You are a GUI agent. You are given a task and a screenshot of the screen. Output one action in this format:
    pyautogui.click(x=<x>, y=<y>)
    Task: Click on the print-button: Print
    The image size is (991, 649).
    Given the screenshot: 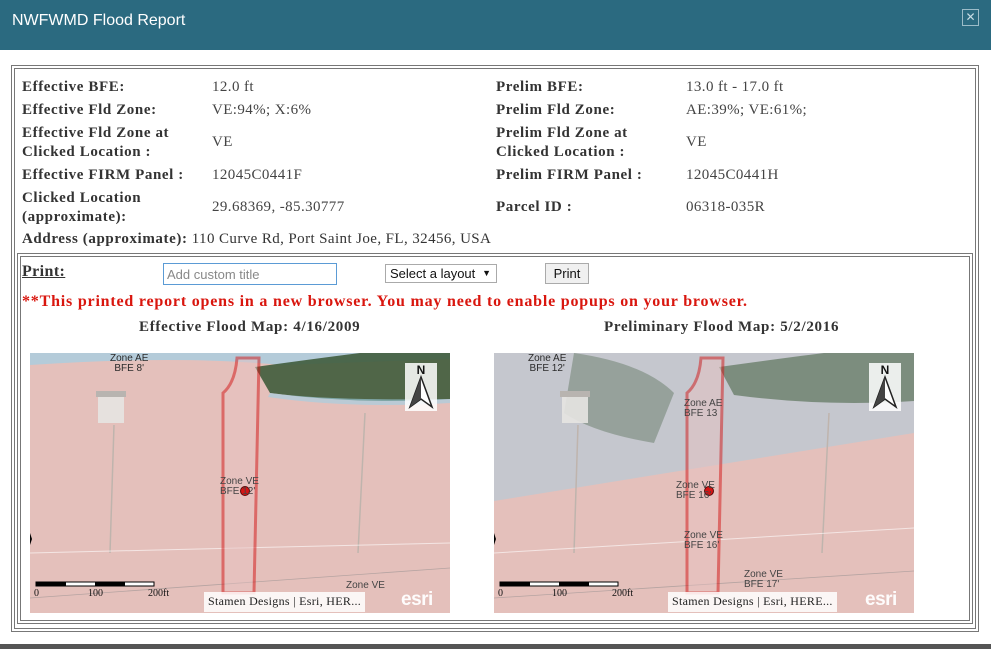 What is the action you would take?
    pyautogui.click(x=567, y=273)
    